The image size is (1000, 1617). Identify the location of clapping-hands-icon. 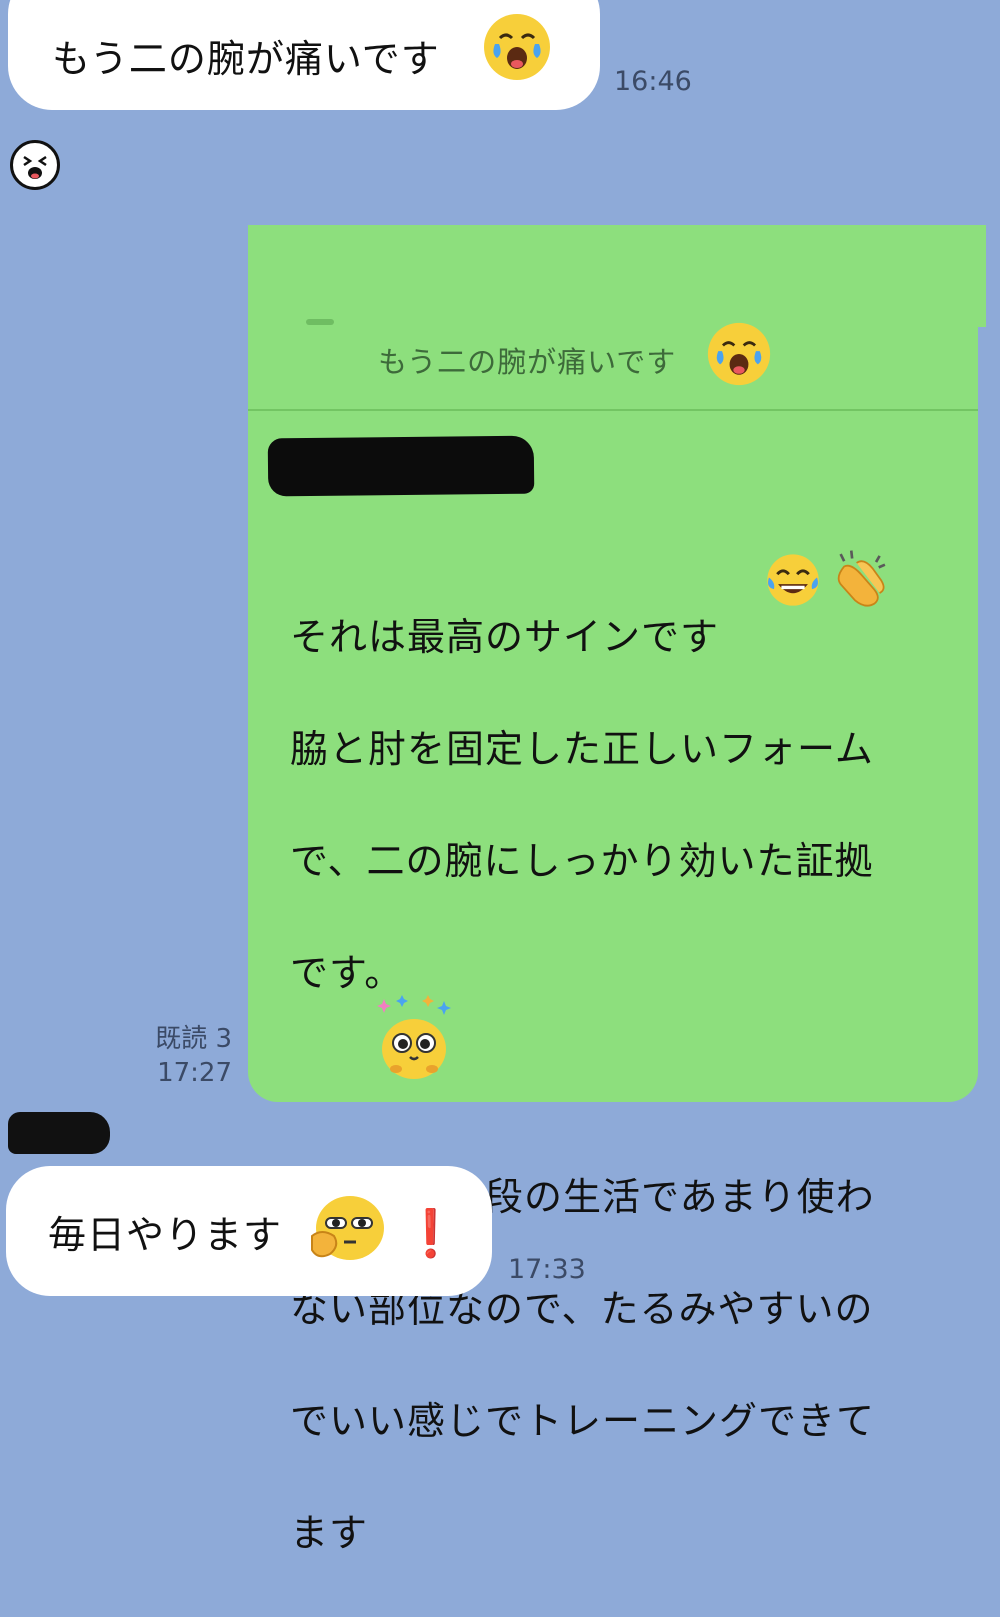
(861, 578).